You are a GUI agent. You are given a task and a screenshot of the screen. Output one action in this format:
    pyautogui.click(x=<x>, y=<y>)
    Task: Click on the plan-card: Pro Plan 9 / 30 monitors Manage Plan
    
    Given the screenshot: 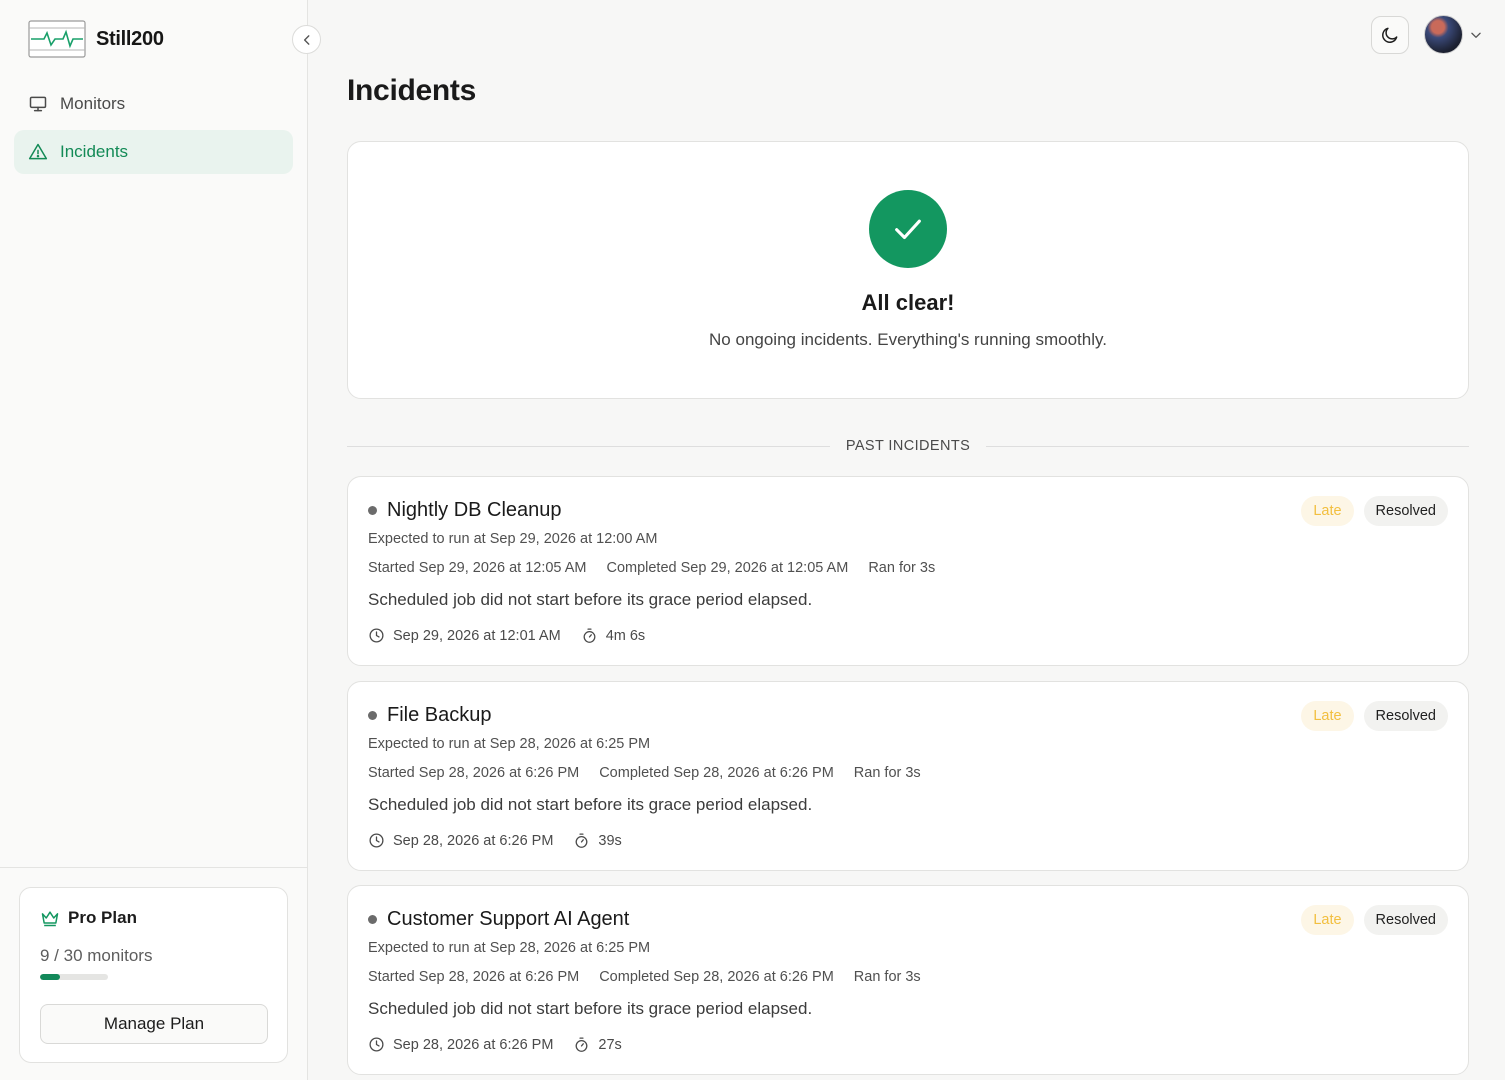 What is the action you would take?
    pyautogui.click(x=153, y=975)
    